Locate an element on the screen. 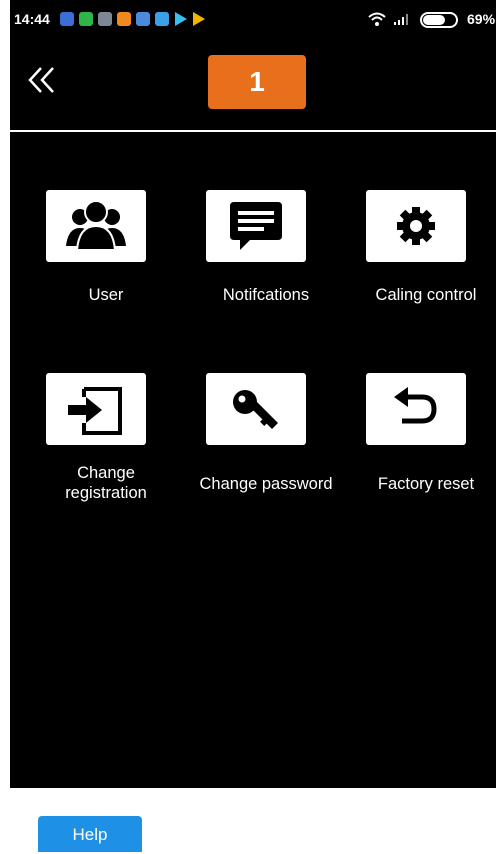 The image size is (496, 854). calling-control-tile: Caling control is located at coordinates (421, 255).